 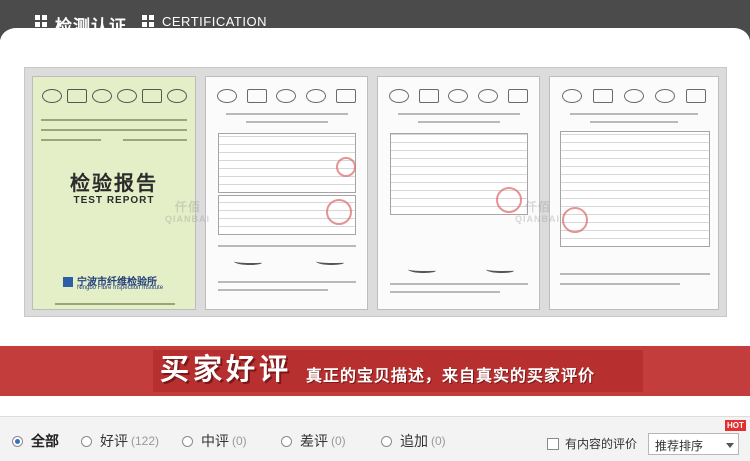 What do you see at coordinates (287, 163) in the screenshot?
I see `report-table` at bounding box center [287, 163].